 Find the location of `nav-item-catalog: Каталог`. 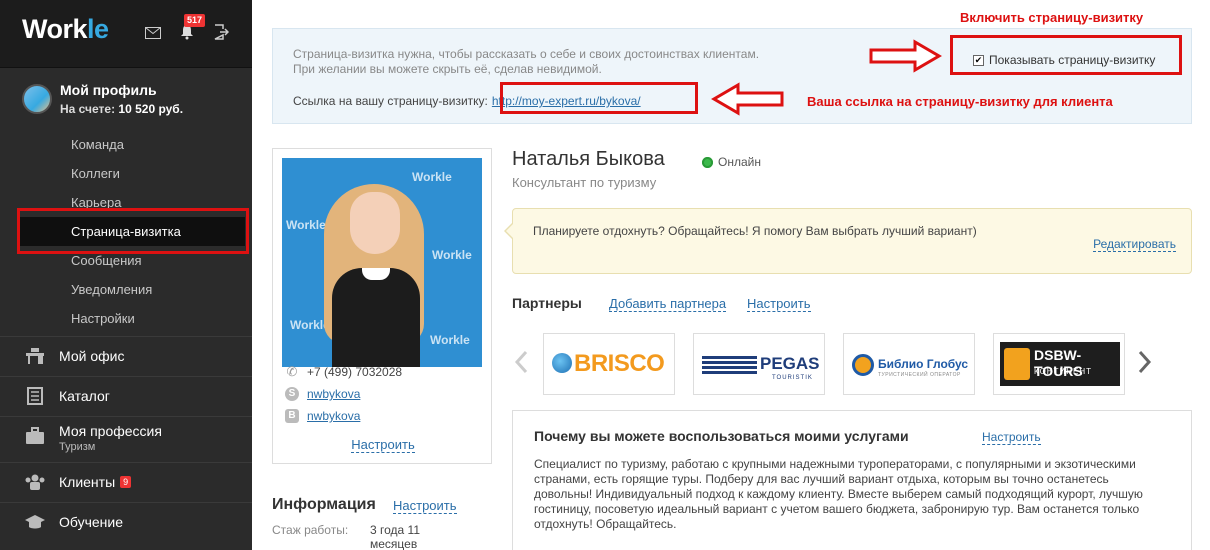

nav-item-catalog: Каталог is located at coordinates (126, 396).